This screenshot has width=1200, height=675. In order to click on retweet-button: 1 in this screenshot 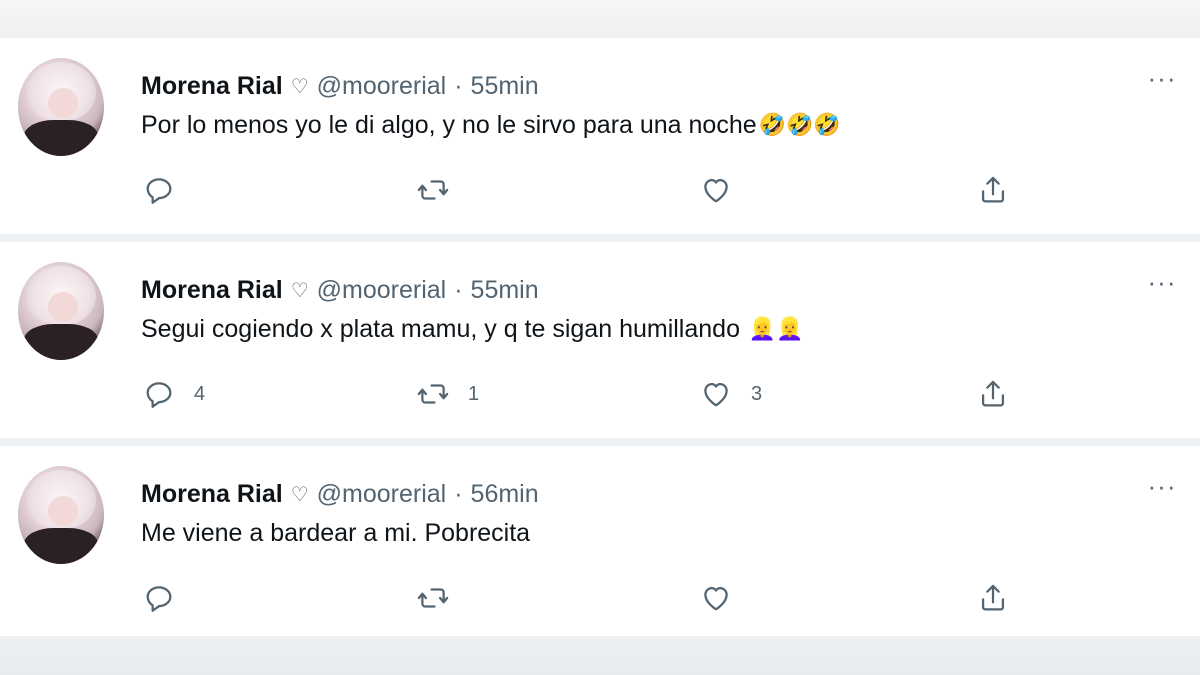, I will do `click(447, 394)`.